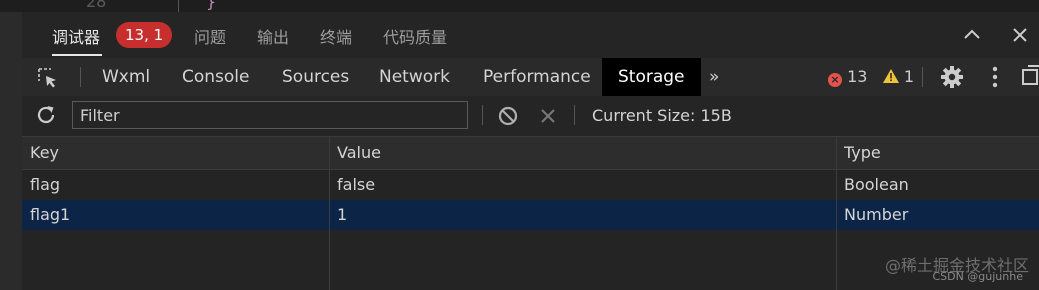  Describe the element at coordinates (952, 77) in the screenshot. I see `gear-icon` at that location.